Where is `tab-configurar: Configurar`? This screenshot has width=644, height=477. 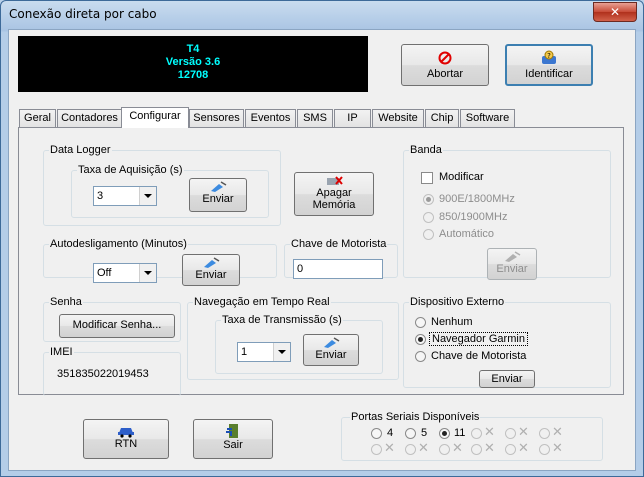 tab-configurar: Configurar is located at coordinates (155, 117).